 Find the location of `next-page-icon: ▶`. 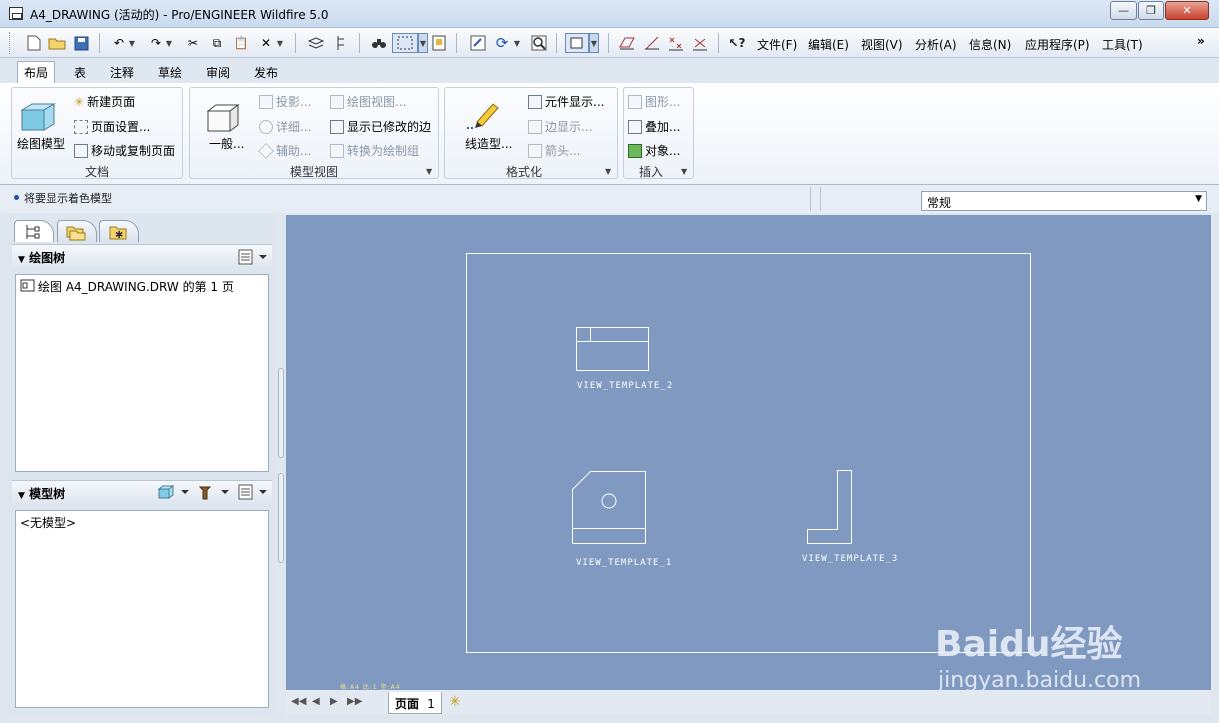

next-page-icon: ▶ is located at coordinates (334, 701).